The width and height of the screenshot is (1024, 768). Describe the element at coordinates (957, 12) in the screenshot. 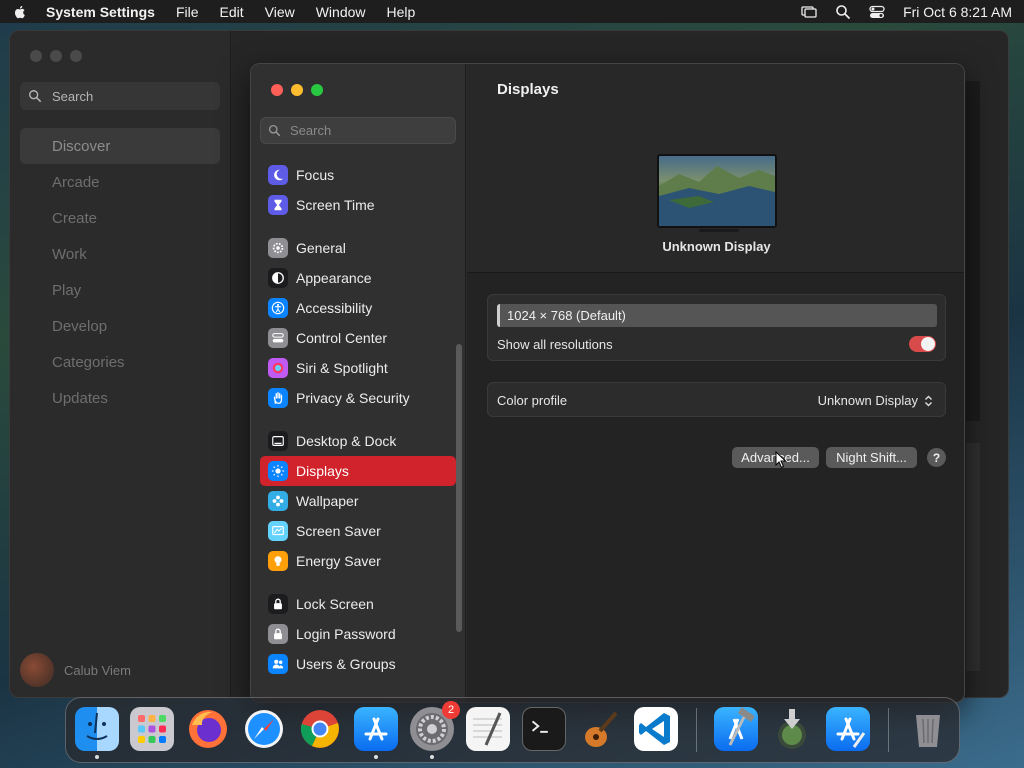

I see `menu-clock: Fri Oct 6 8:21 AM` at that location.